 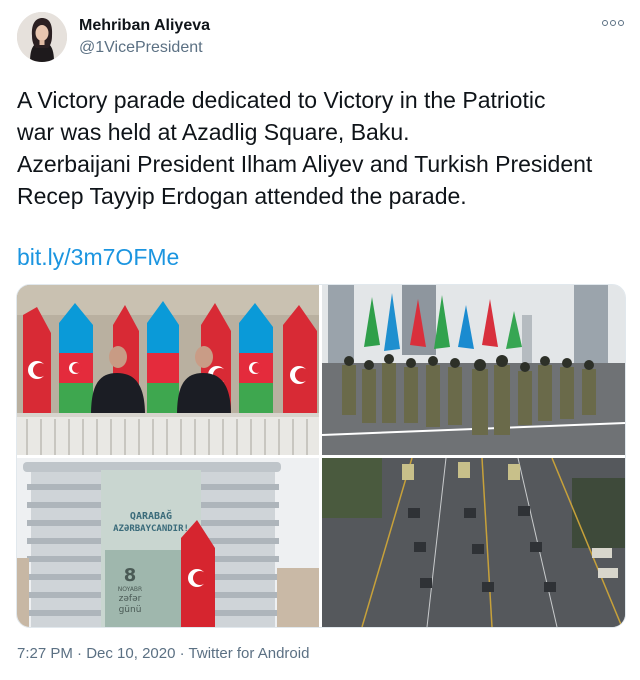 What do you see at coordinates (130, 599) in the screenshot?
I see `banner-word: zəfər` at bounding box center [130, 599].